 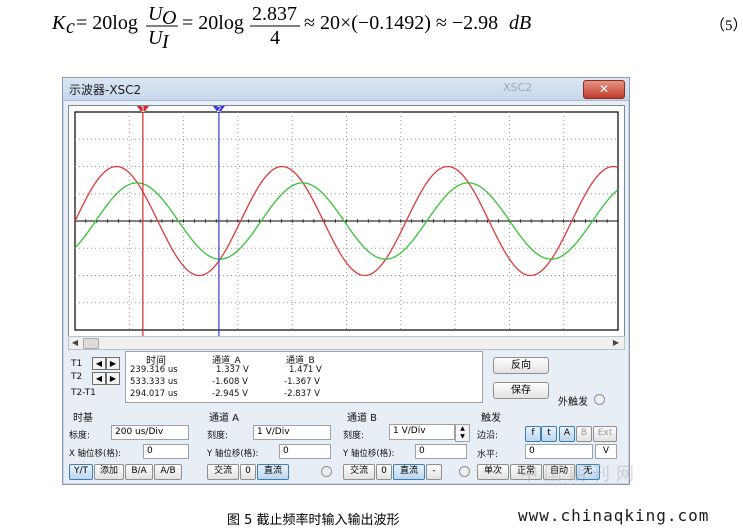 What do you see at coordinates (168, 472) in the screenshot?
I see `ab-mode-button: A/B` at bounding box center [168, 472].